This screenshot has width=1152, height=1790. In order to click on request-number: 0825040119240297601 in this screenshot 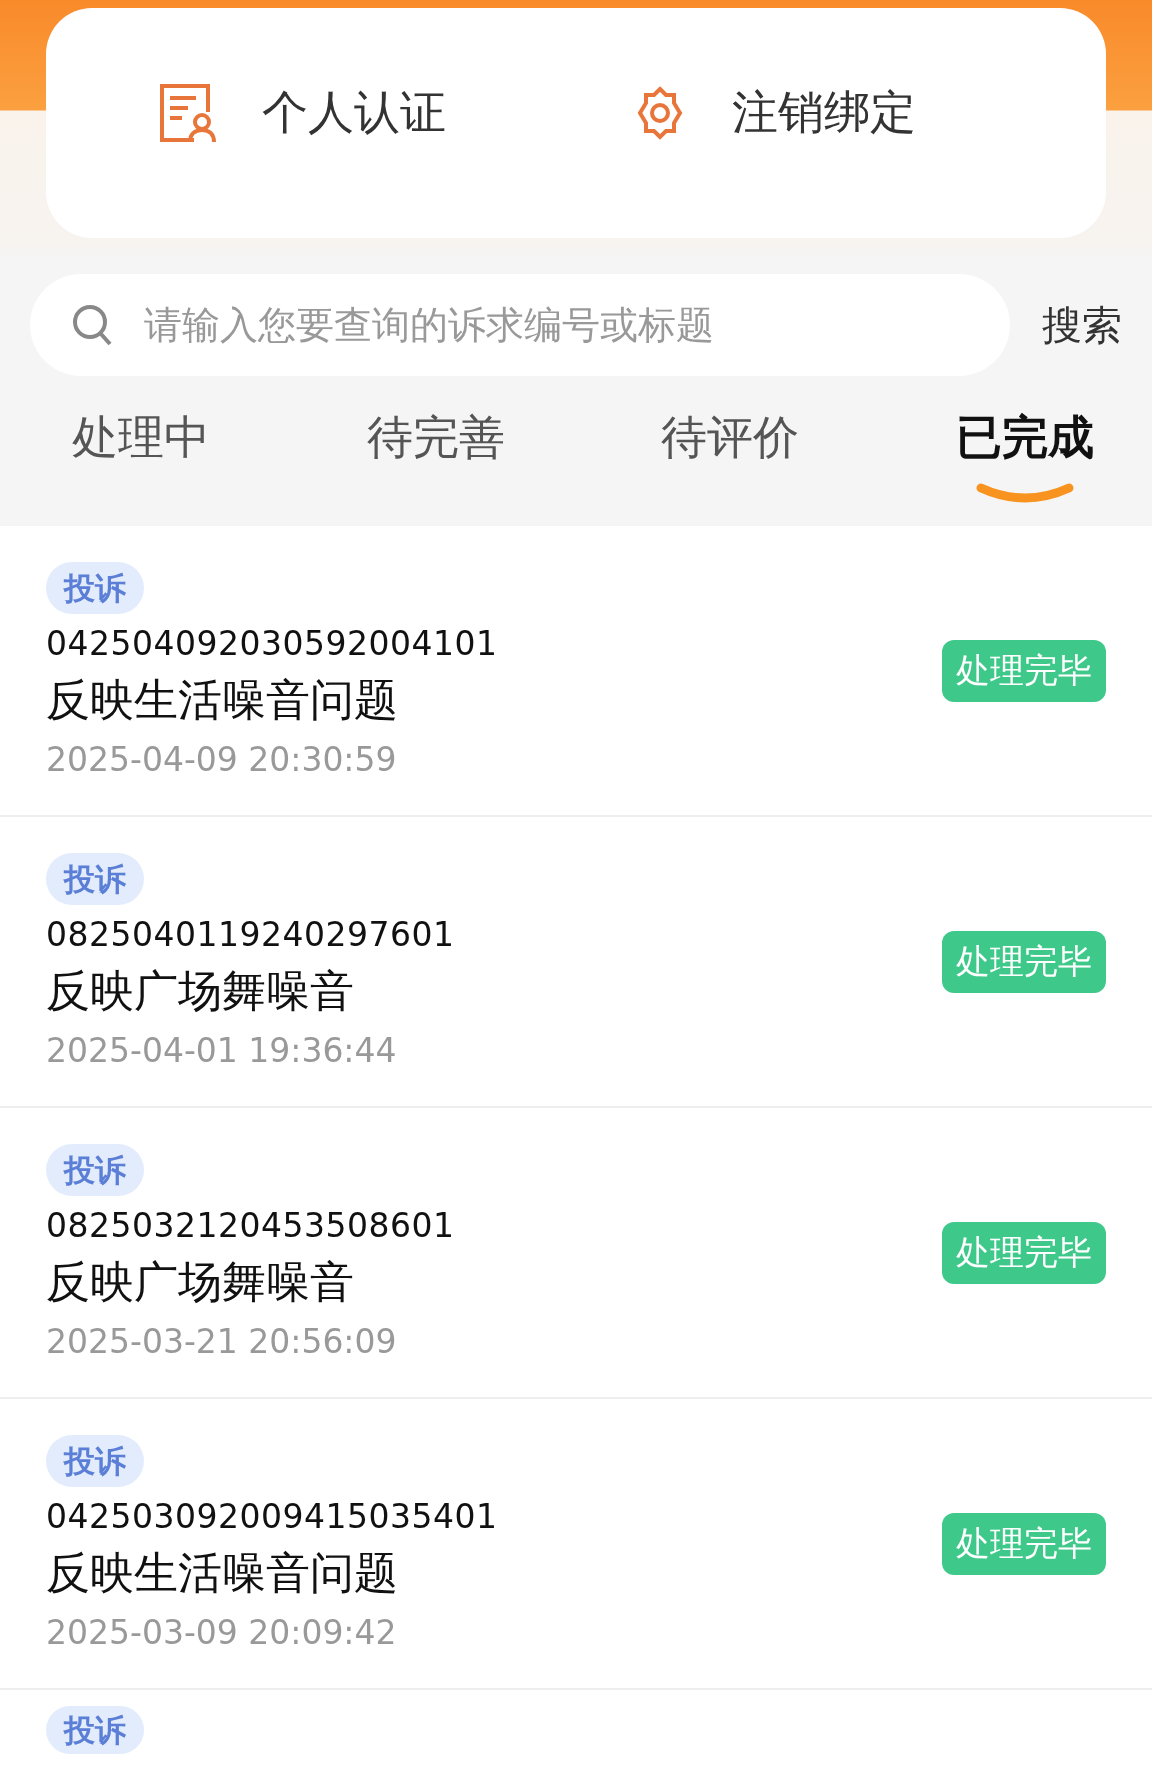, I will do `click(250, 934)`.